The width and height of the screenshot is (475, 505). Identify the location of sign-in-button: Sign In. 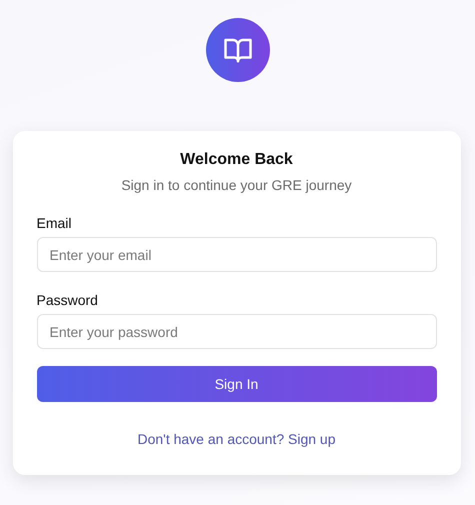
(236, 384).